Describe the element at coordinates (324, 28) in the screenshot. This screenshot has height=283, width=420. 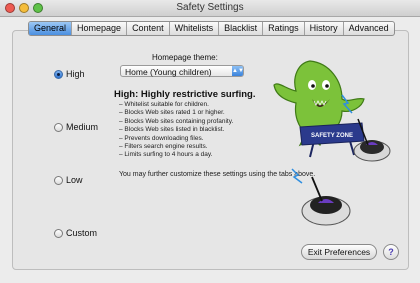
I see `tab-history: History` at that location.